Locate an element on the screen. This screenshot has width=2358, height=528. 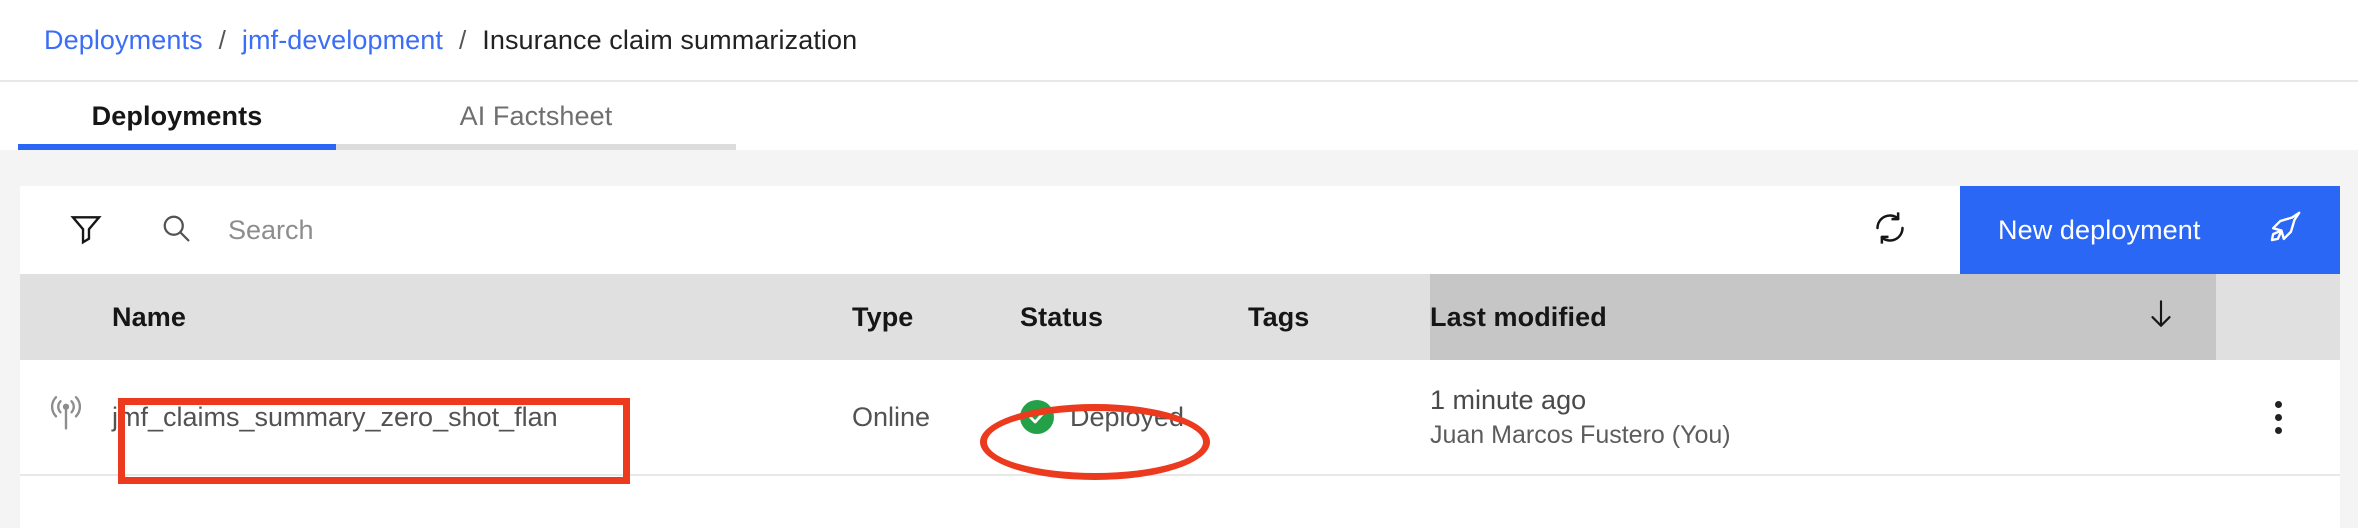
column-header-tags-label: Tags is located at coordinates (1279, 316).